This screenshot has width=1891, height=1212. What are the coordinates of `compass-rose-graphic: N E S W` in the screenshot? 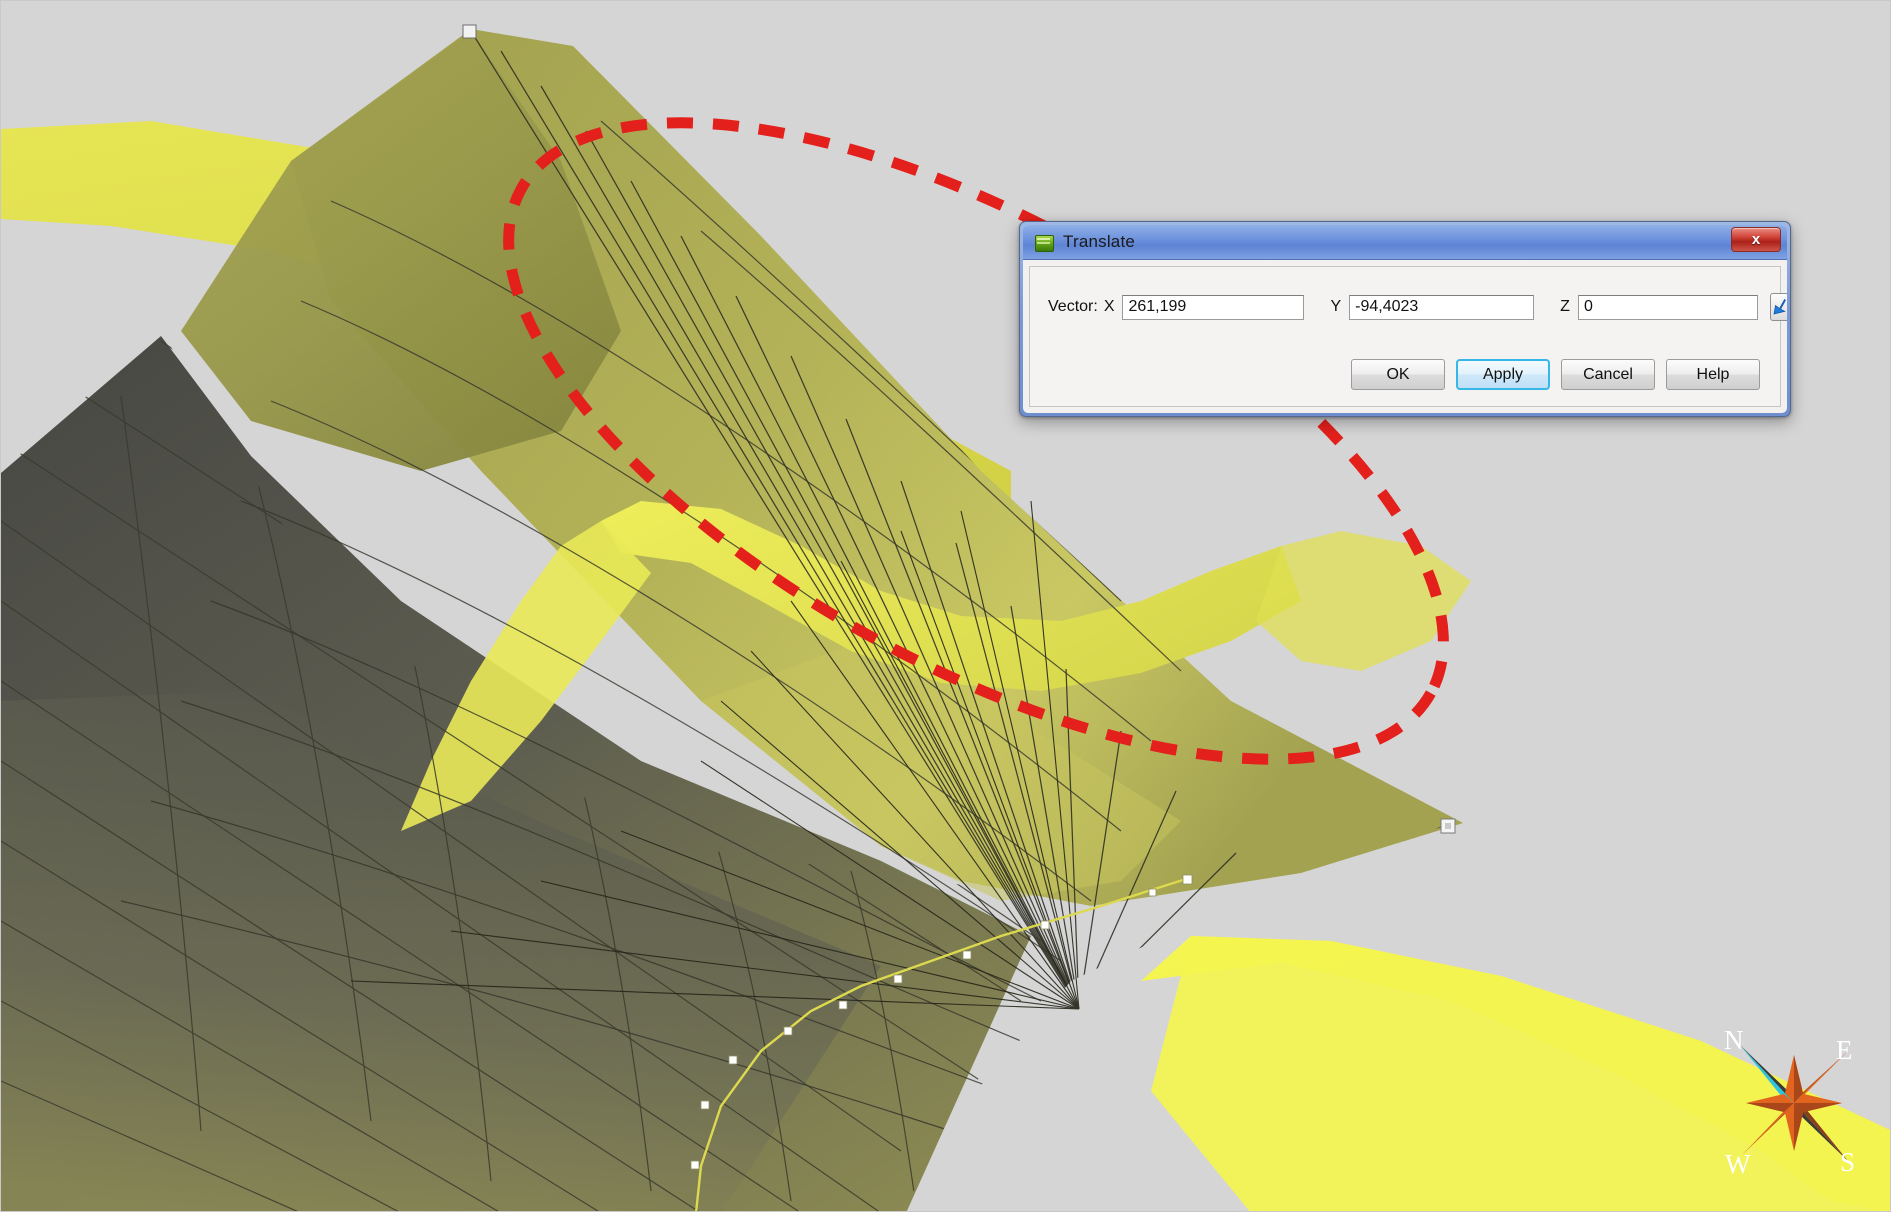 It's located at (1789, 1102).